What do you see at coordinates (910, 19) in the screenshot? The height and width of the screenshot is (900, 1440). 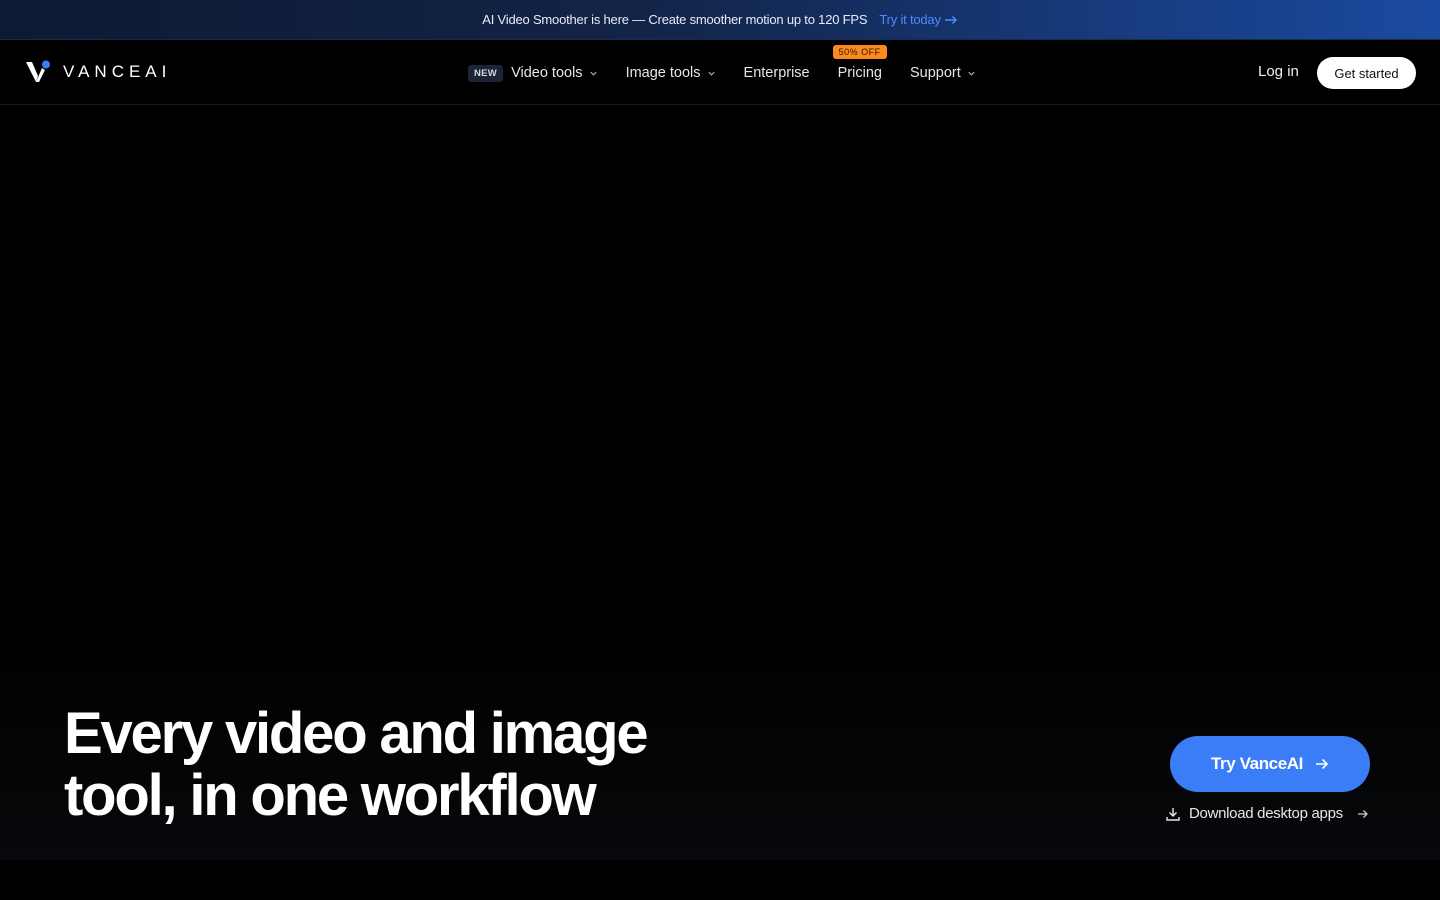 I see `announcement-cta-label: Try it today` at bounding box center [910, 19].